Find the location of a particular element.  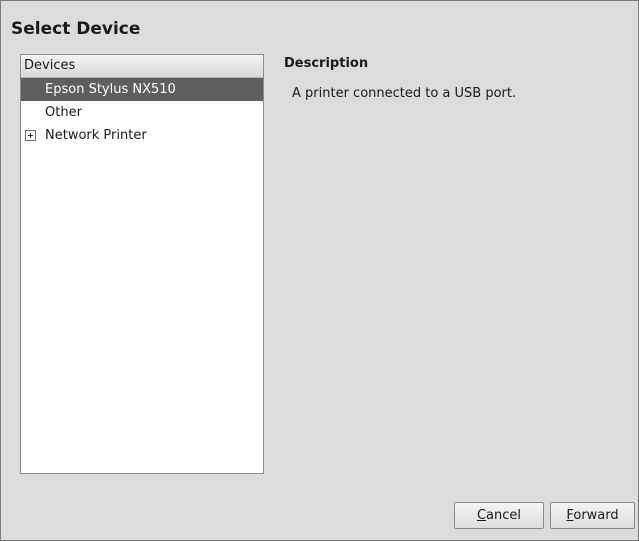

device-item-label: Epson Stylus NX510 is located at coordinates (110, 89).